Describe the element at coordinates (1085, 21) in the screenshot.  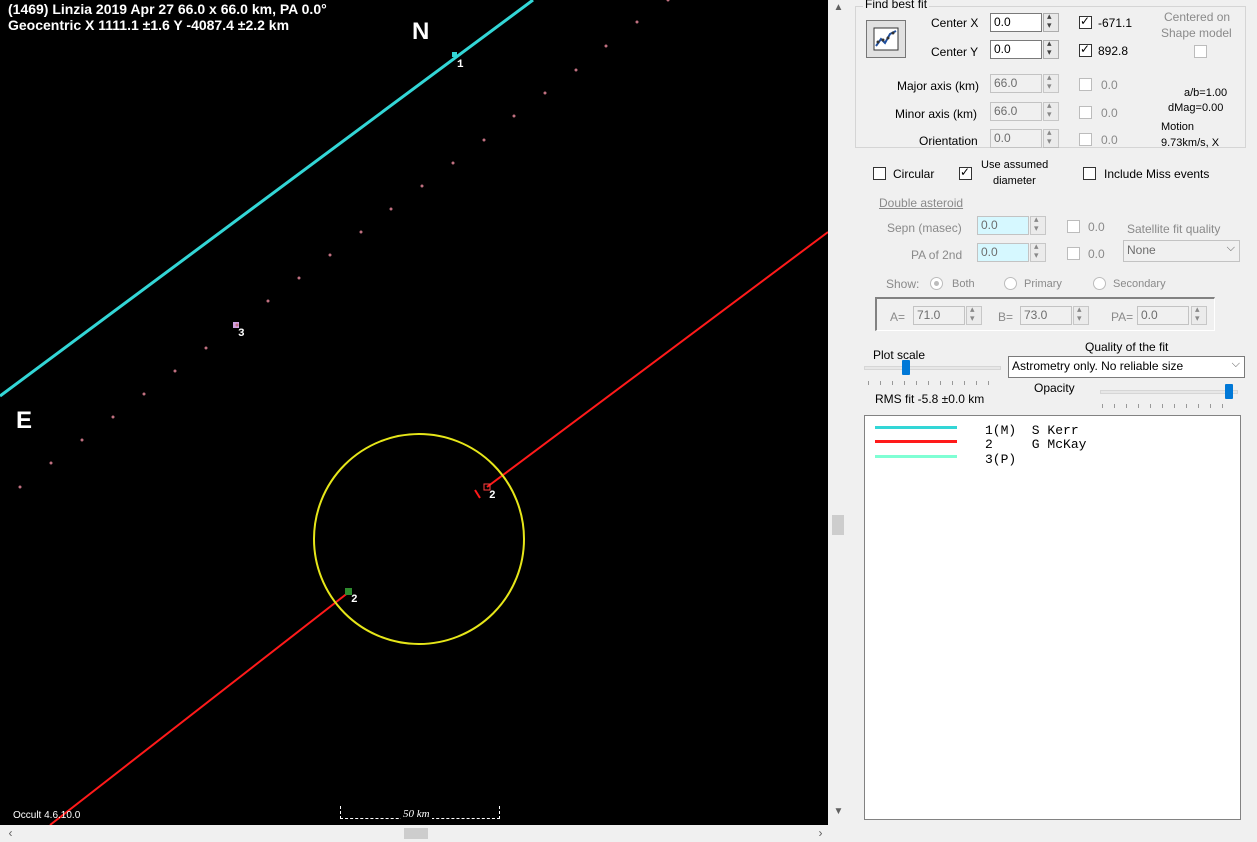
I see `center-x-checkbox` at that location.